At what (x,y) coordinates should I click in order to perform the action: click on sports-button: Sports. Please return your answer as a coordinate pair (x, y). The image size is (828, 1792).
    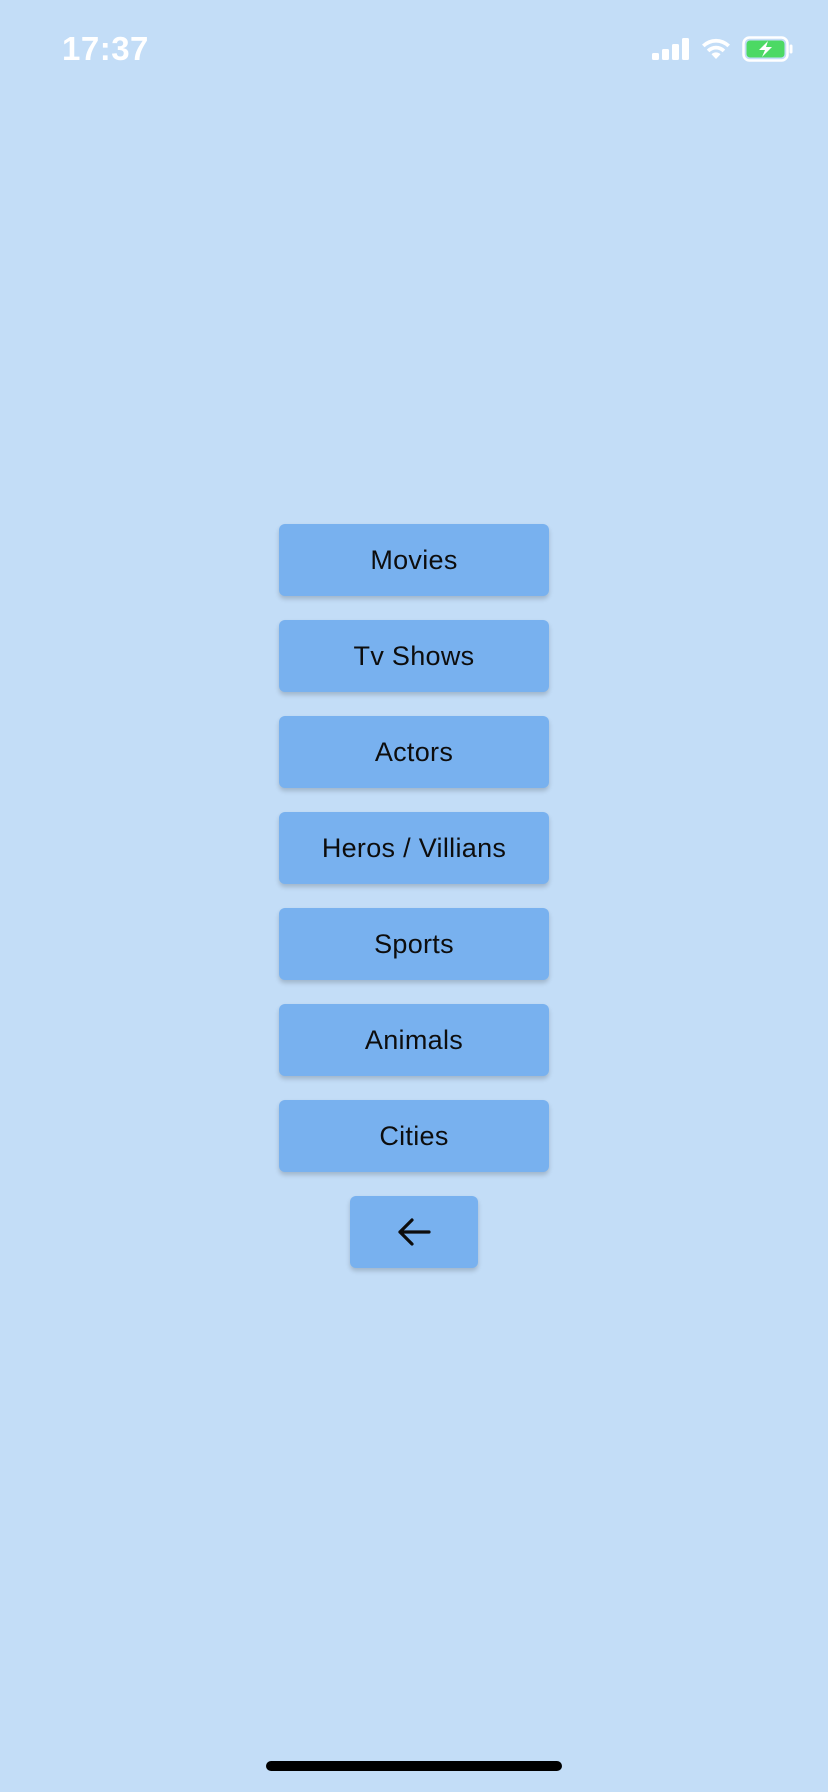
    Looking at the image, I should click on (414, 944).